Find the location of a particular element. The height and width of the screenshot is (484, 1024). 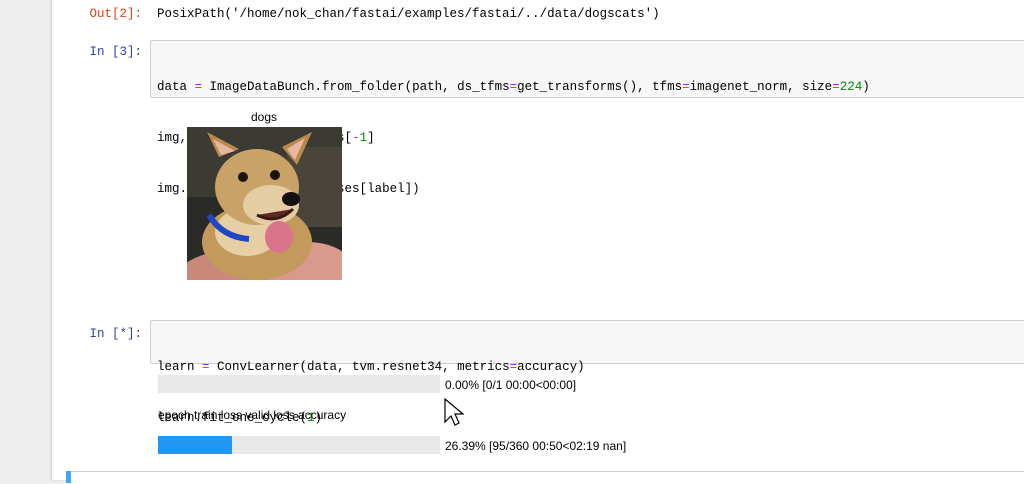

epoch-progress-fill is located at coordinates (195, 445).